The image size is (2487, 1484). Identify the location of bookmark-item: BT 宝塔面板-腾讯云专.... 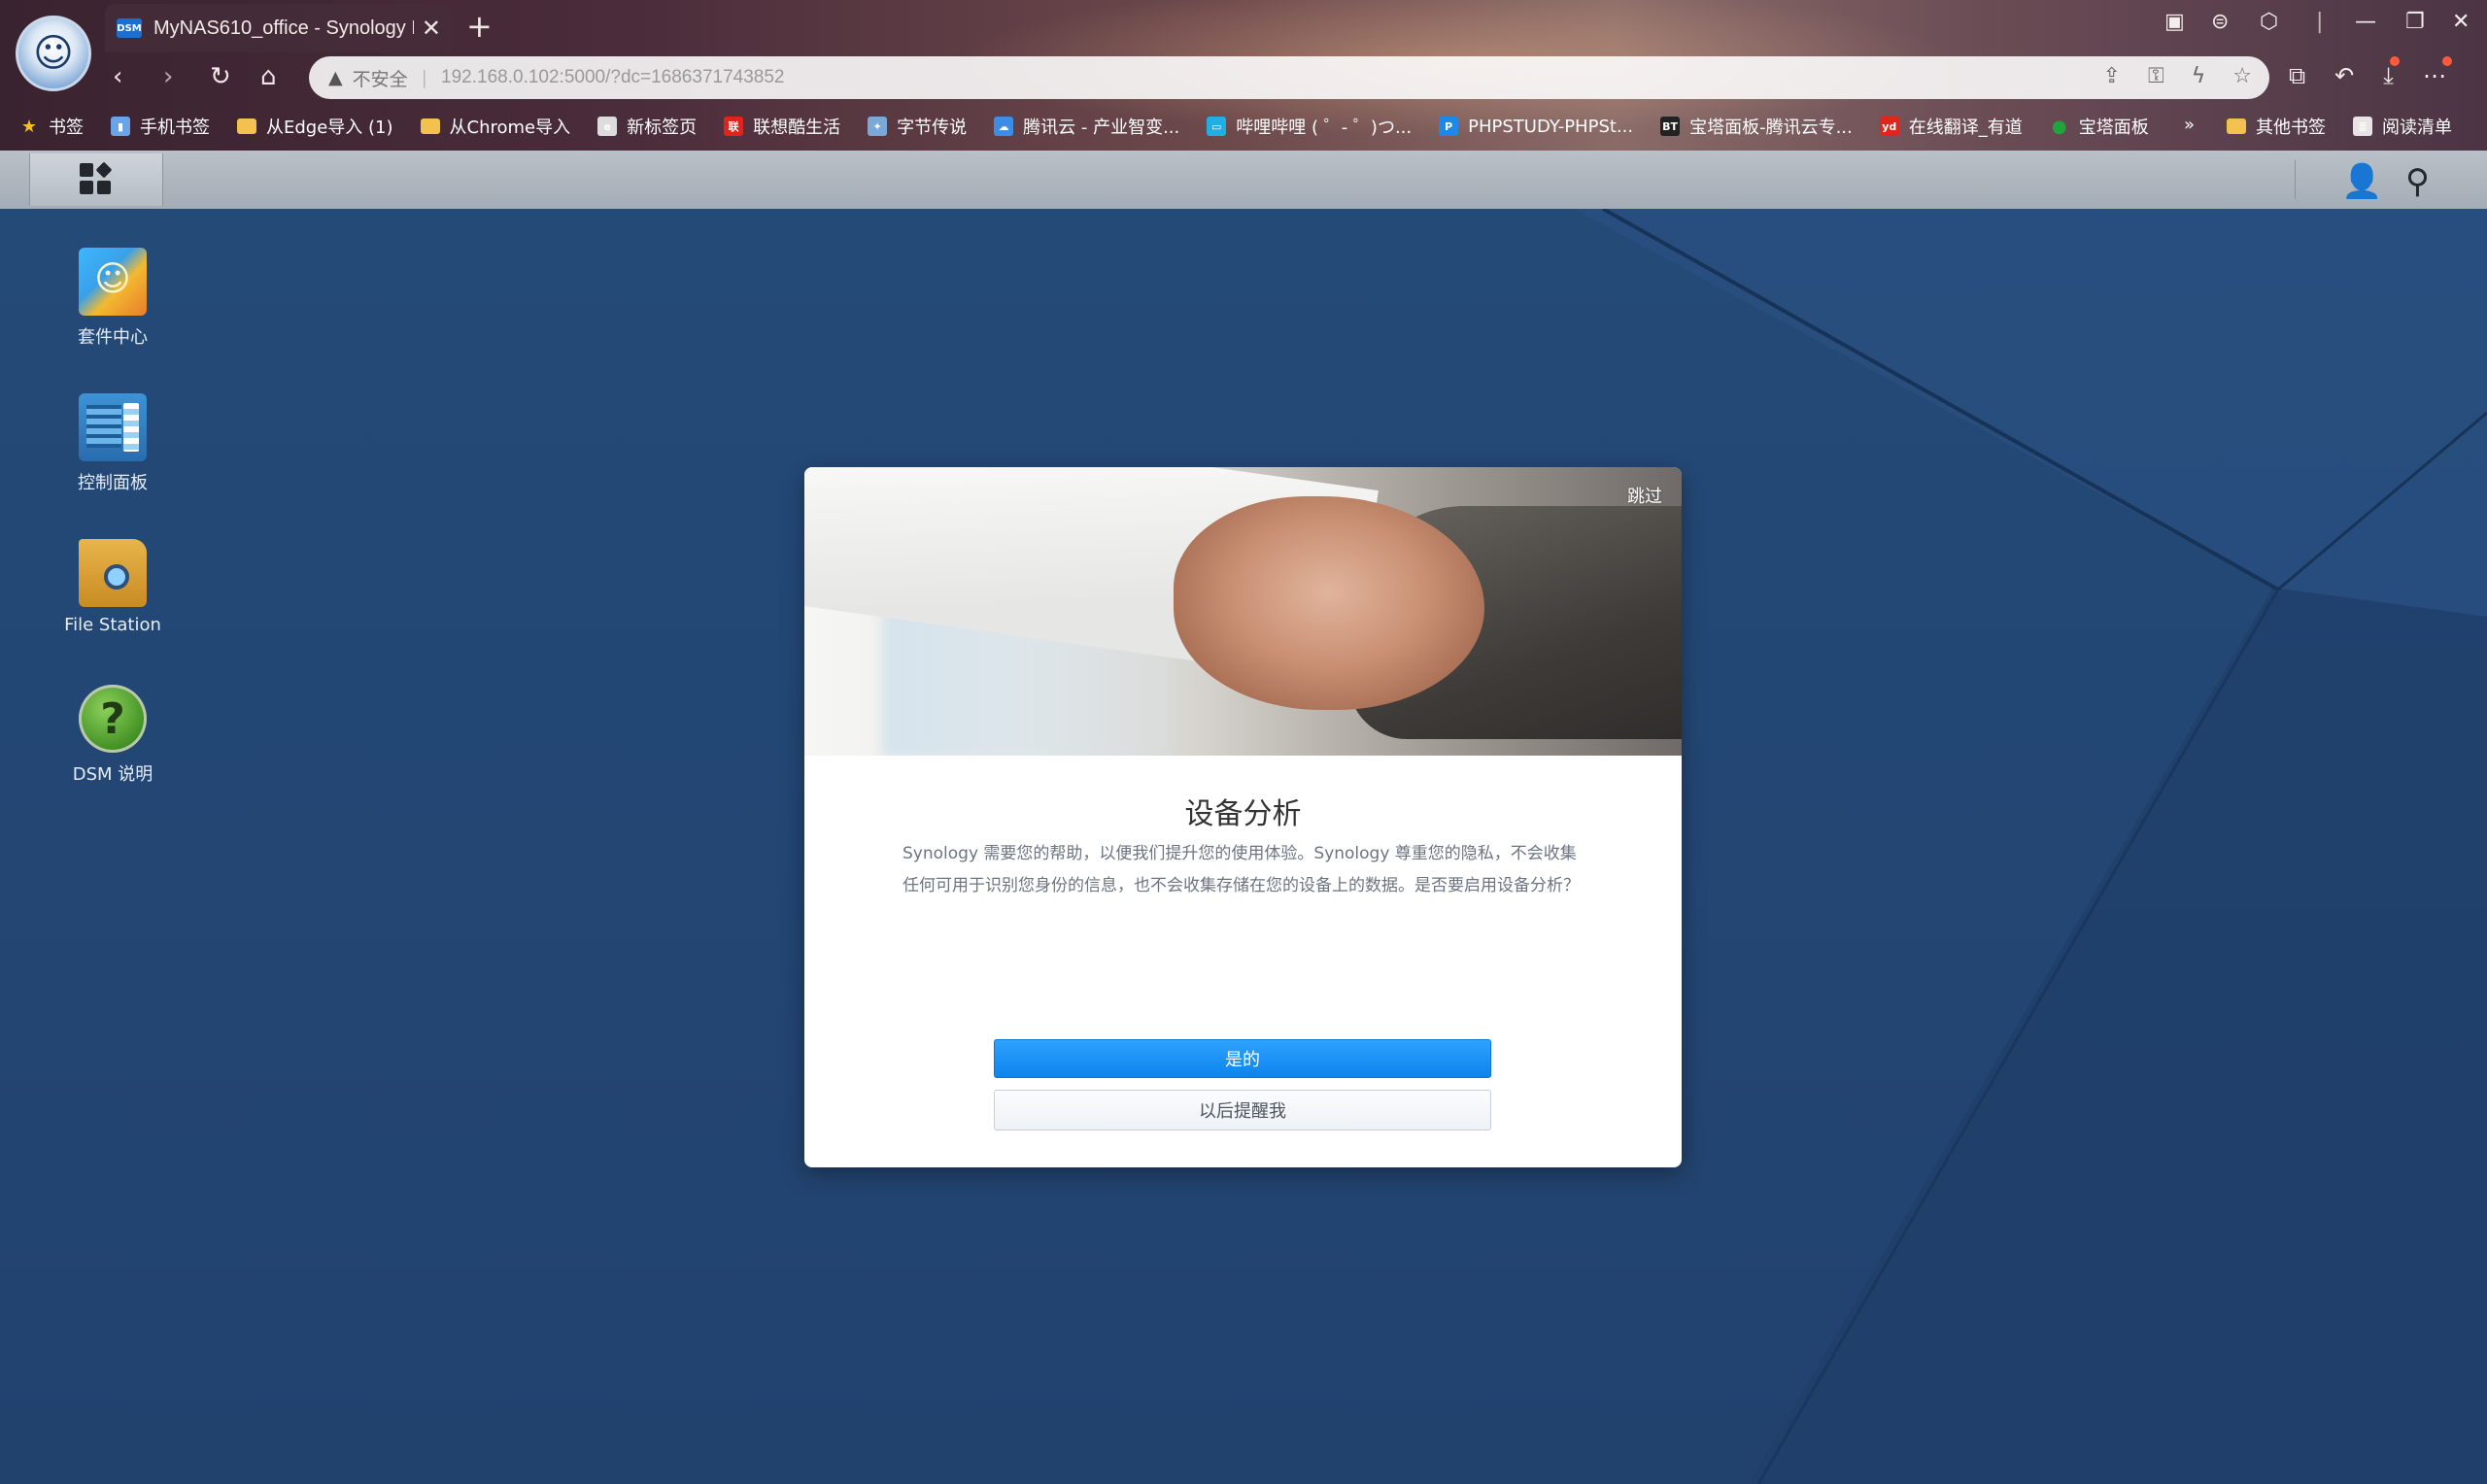
(1756, 126).